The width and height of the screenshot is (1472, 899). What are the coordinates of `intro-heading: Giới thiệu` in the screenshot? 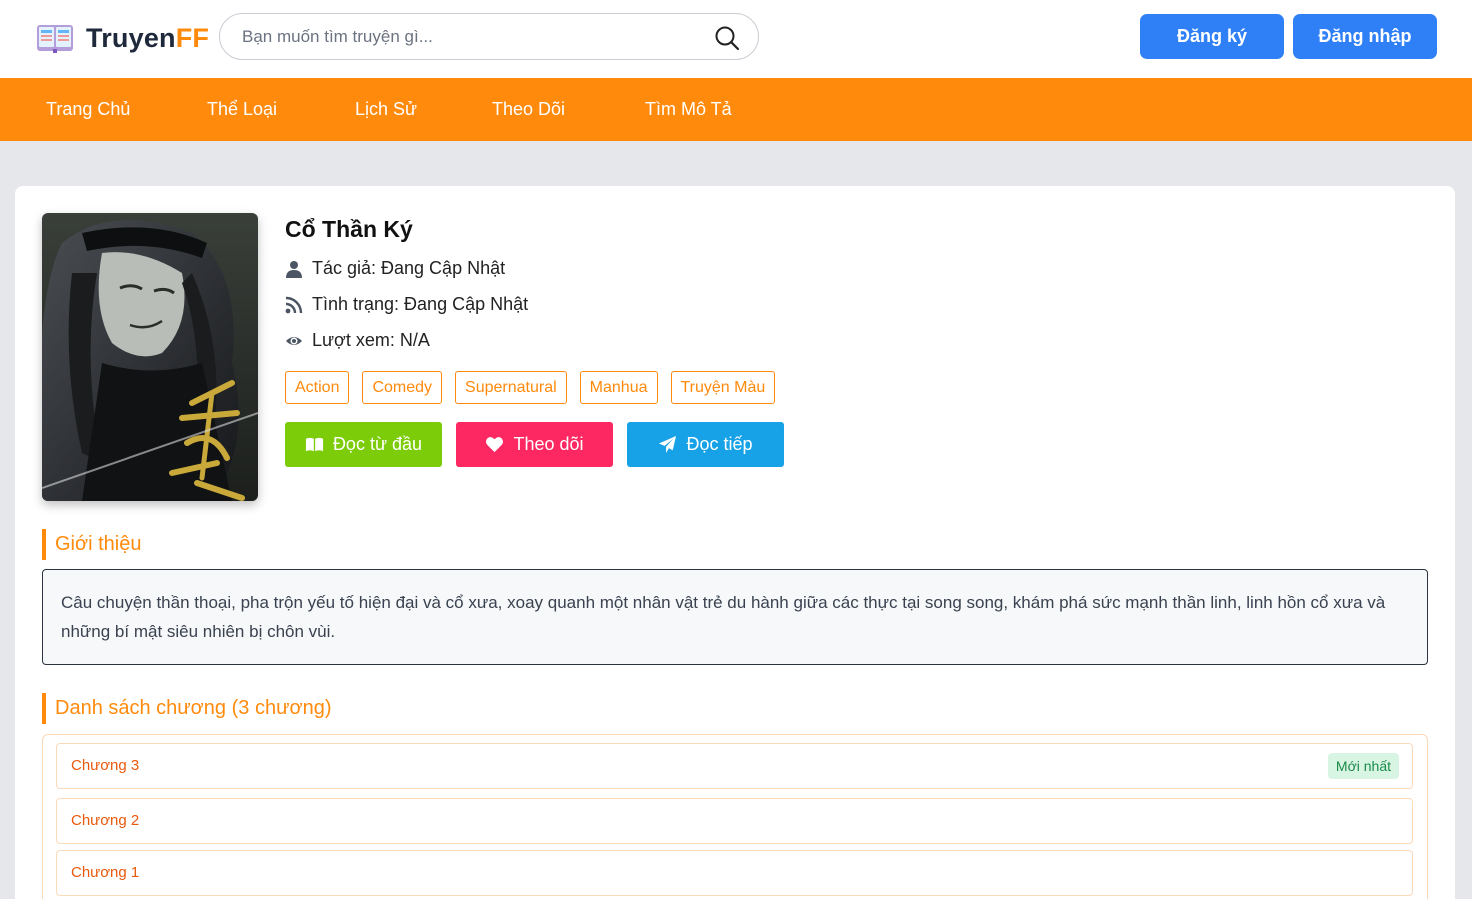 It's located at (91, 544).